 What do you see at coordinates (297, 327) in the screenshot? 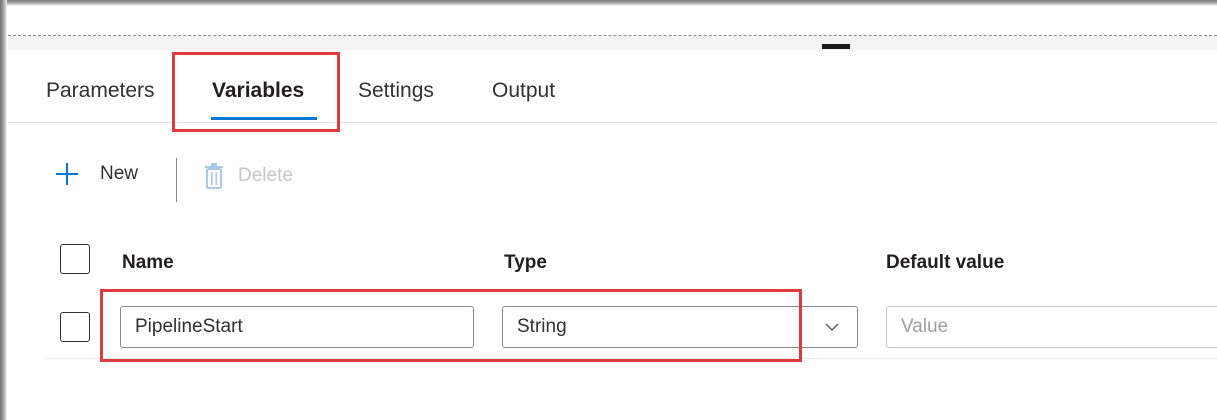
I see `variable-name-field: PipelineStart` at bounding box center [297, 327].